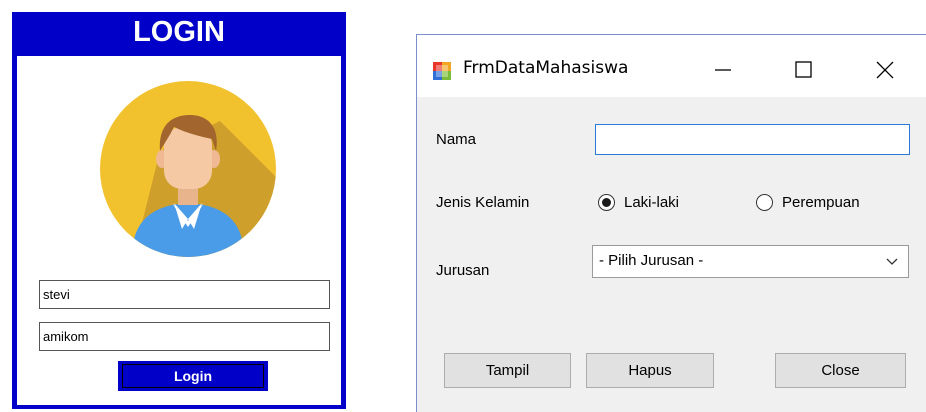 The width and height of the screenshot is (926, 412). I want to click on close-button: Close, so click(840, 370).